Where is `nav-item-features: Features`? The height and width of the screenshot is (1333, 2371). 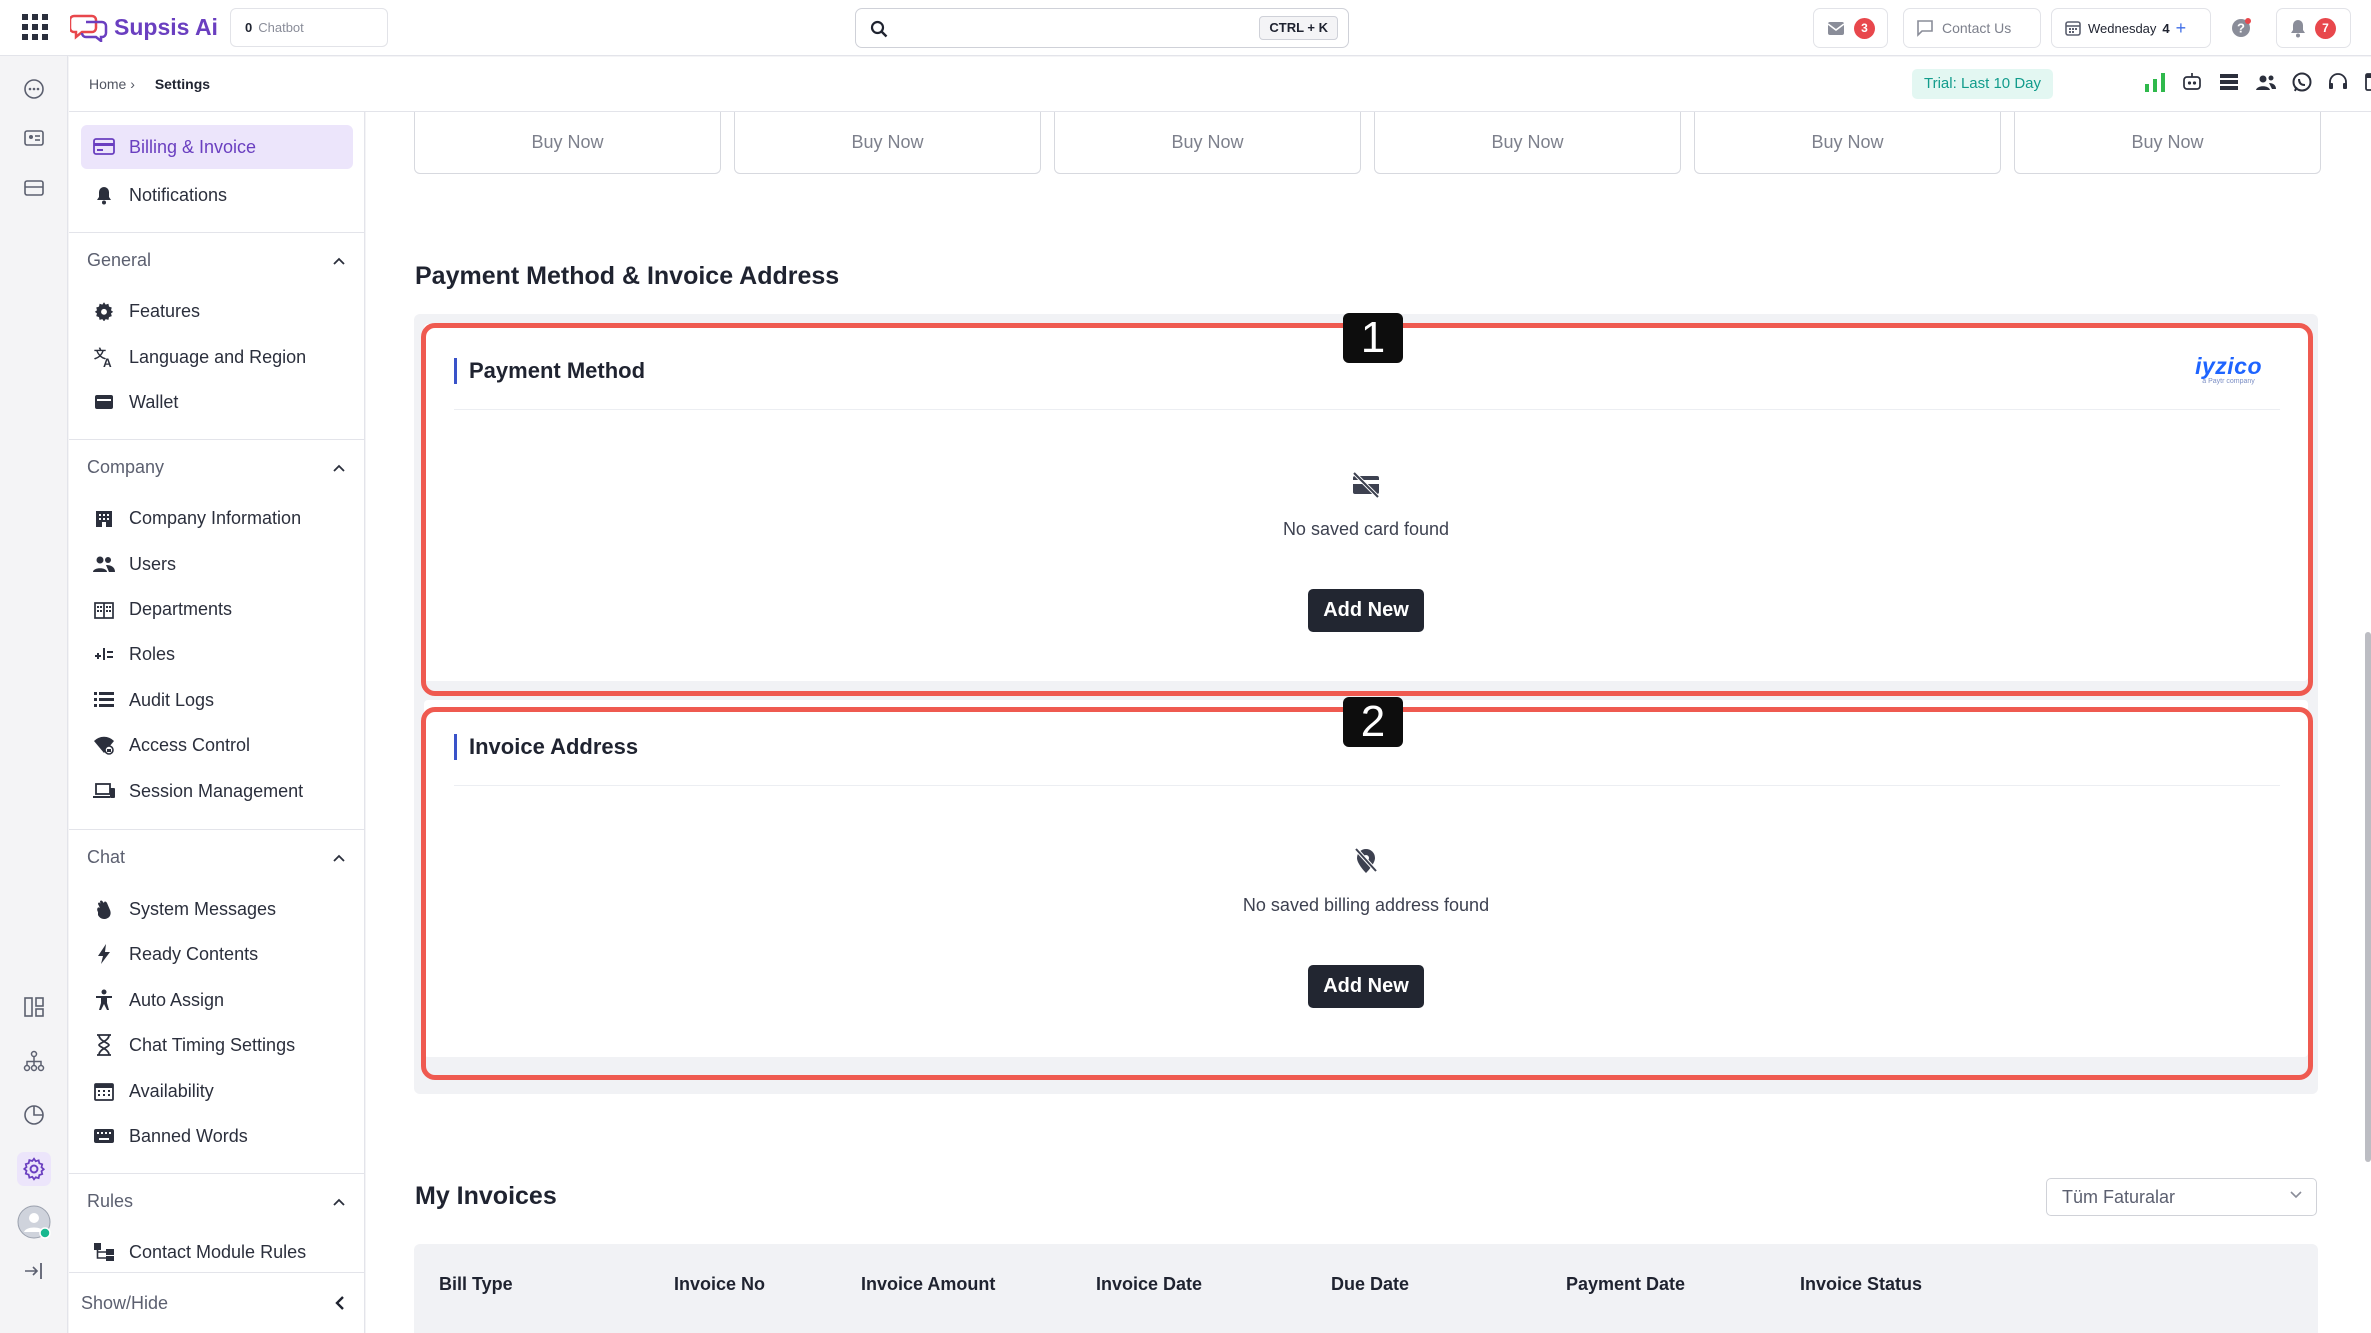 nav-item-features: Features is located at coordinates (217, 311).